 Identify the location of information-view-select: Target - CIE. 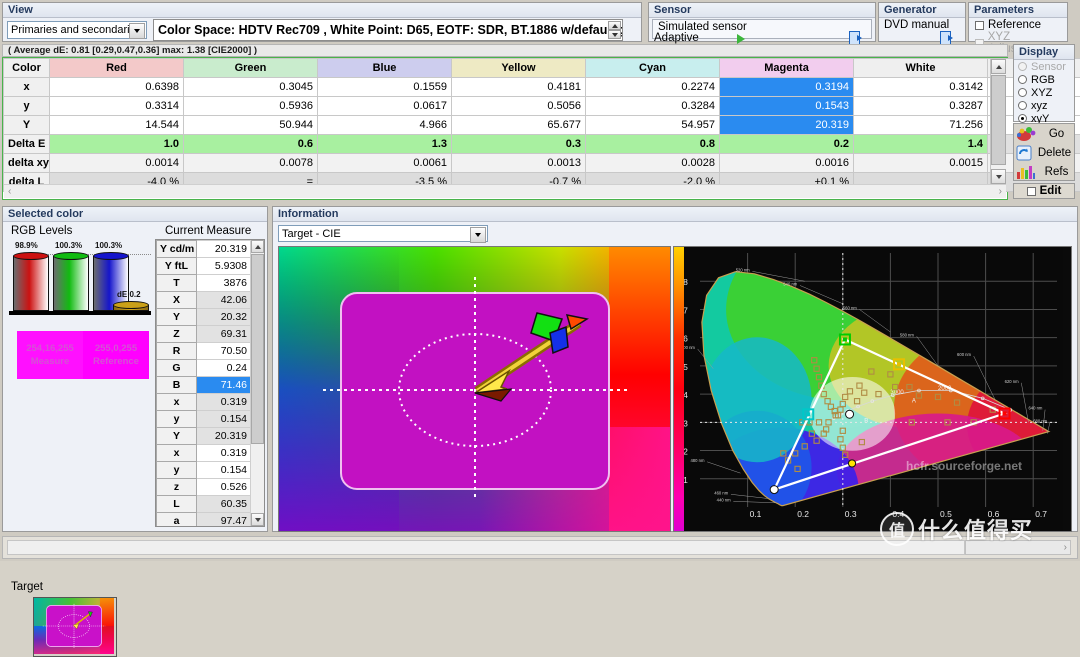
(383, 233).